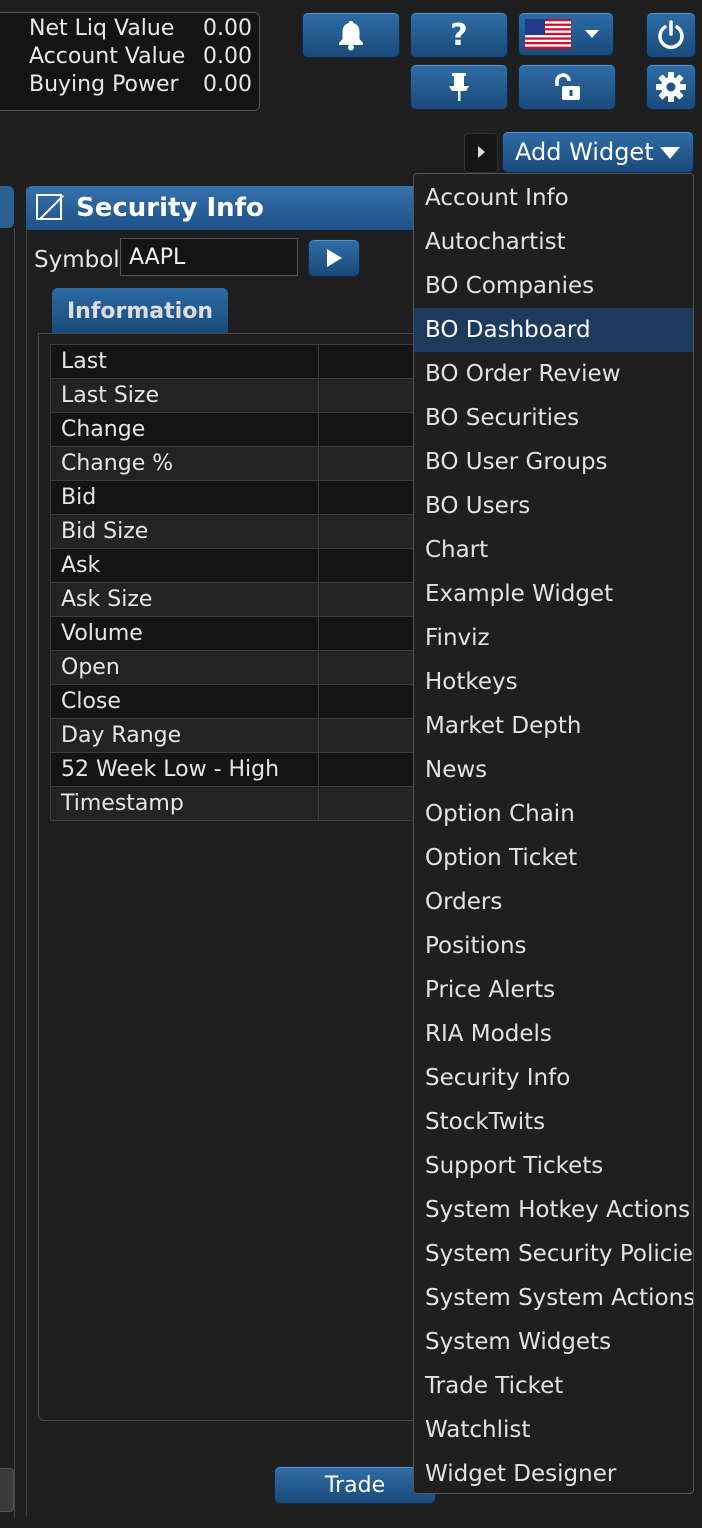 The image size is (702, 1528). What do you see at coordinates (184, 633) in the screenshot?
I see `row-label: Volume` at bounding box center [184, 633].